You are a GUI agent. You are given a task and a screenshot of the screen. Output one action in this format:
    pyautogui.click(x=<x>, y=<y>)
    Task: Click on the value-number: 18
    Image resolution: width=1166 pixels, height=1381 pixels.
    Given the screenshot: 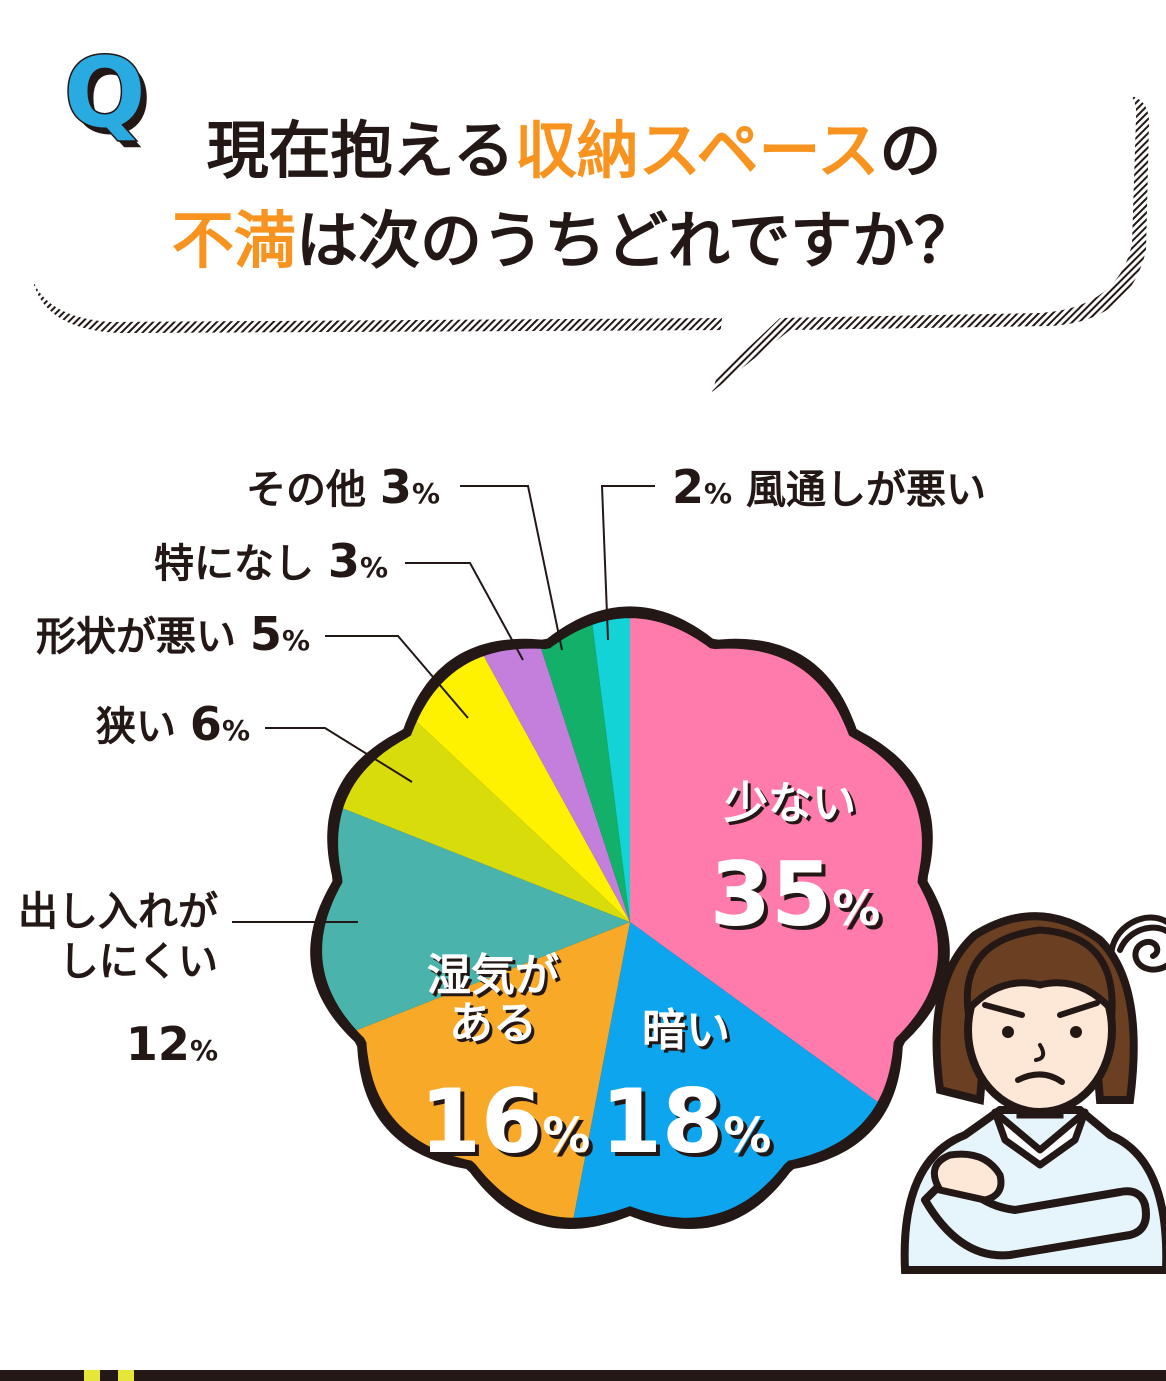 What is the action you would take?
    pyautogui.click(x=662, y=1121)
    